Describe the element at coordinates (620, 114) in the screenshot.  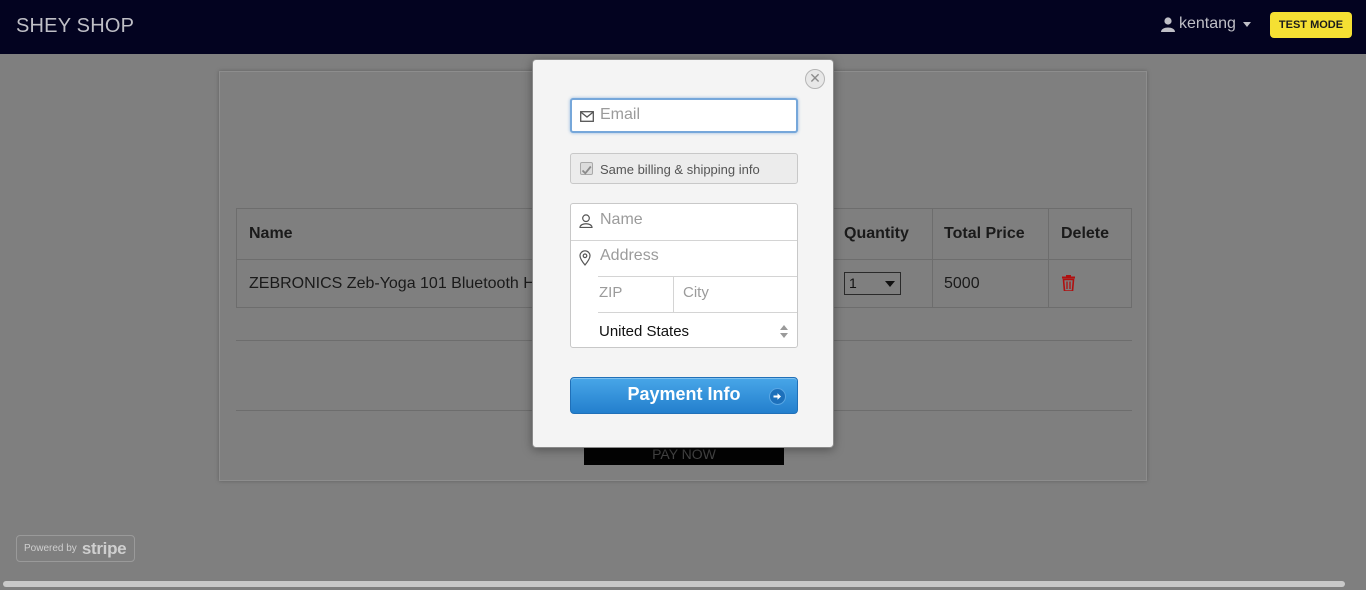
I see `email-placeholder: Email` at that location.